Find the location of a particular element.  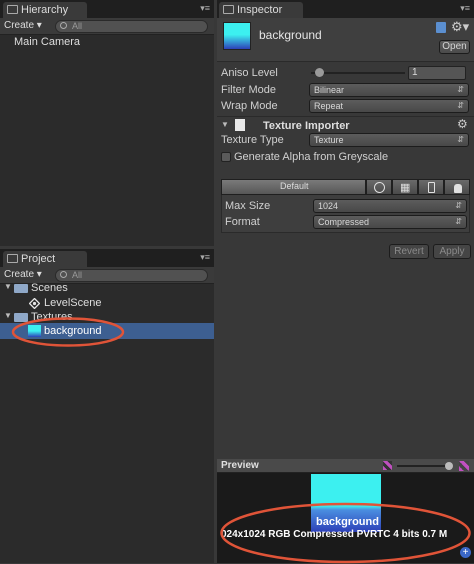

preview-mip-slider is located at coordinates (425, 466).